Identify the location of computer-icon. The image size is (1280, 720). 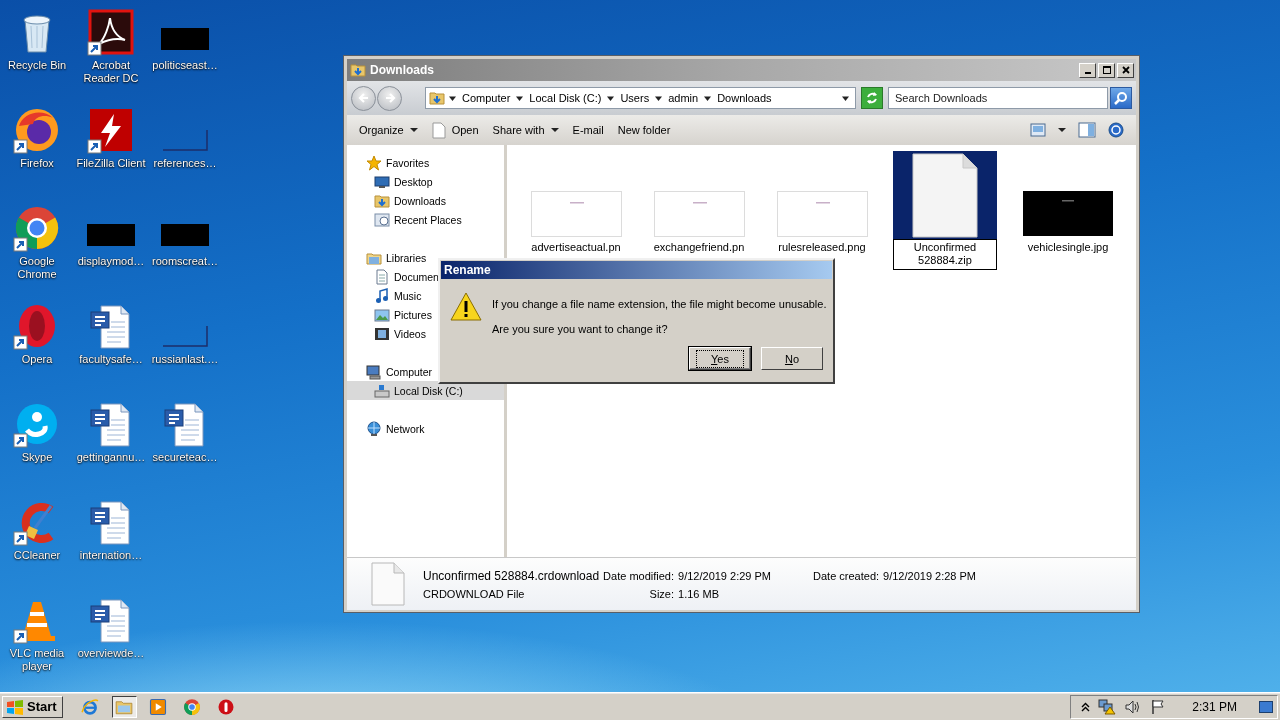
(374, 371).